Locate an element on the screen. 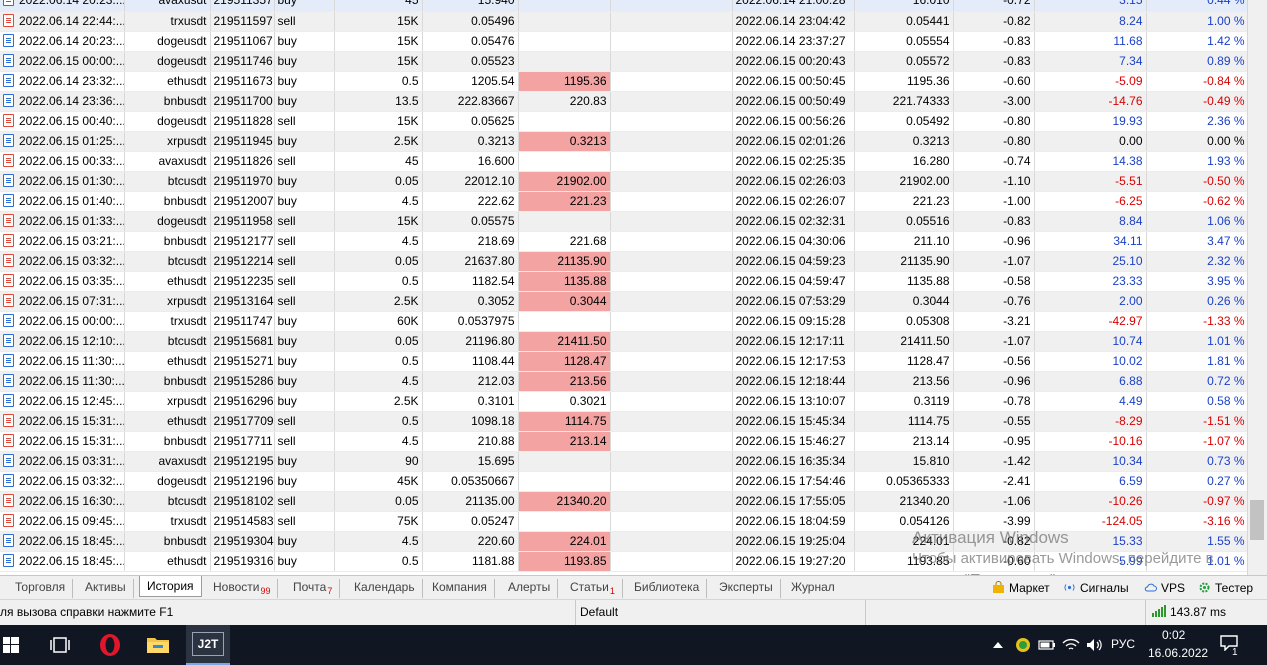  show-hidden-icons-button is located at coordinates (998, 645).